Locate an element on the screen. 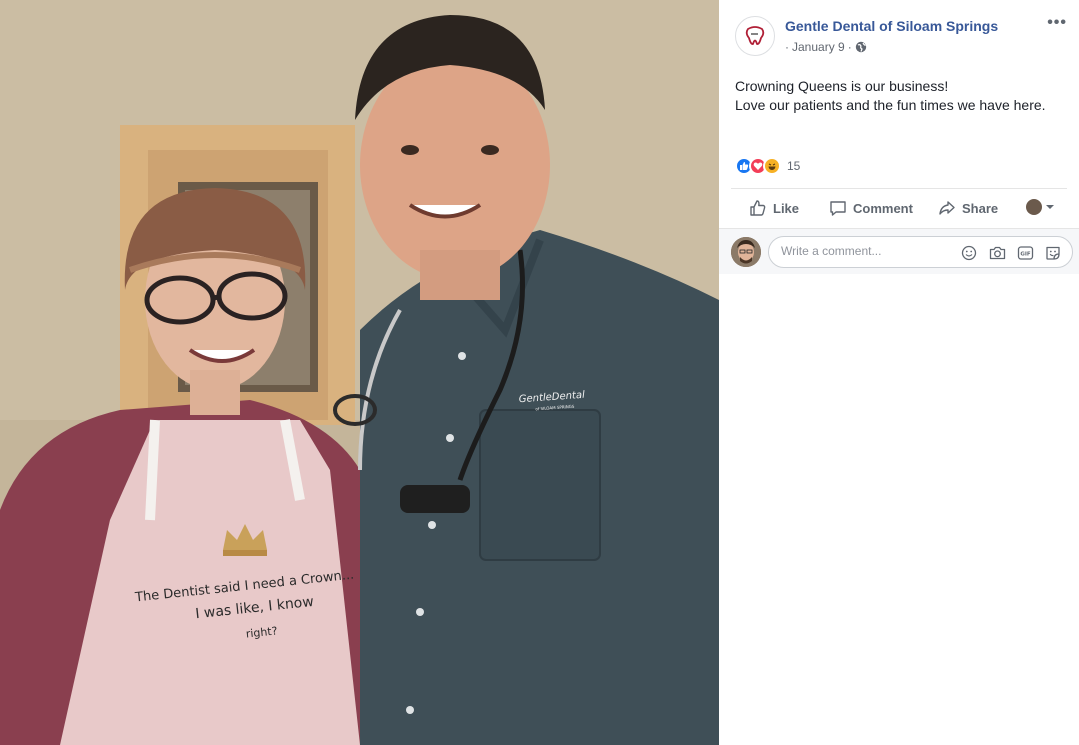  comment-tools: GIF is located at coordinates (1011, 253).